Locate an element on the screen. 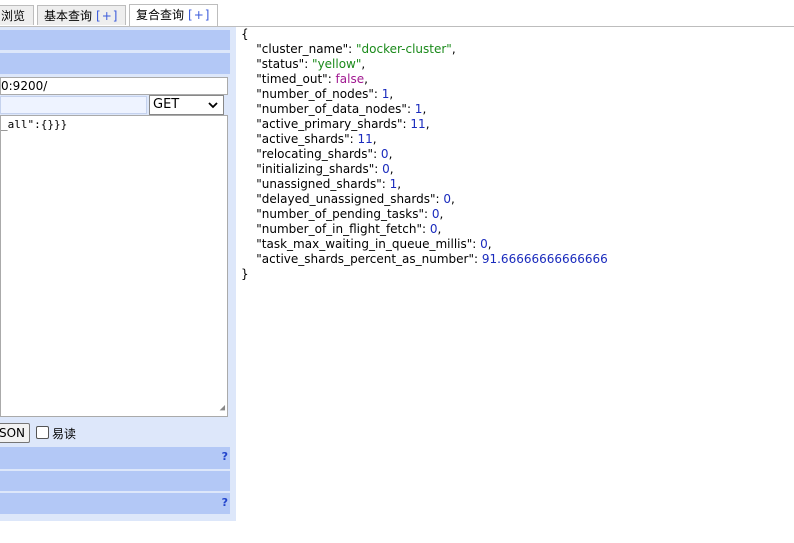 This screenshot has width=794, height=543. json-line: "task_max_waiting_in_queue_millis": 0, is located at coordinates (374, 244).